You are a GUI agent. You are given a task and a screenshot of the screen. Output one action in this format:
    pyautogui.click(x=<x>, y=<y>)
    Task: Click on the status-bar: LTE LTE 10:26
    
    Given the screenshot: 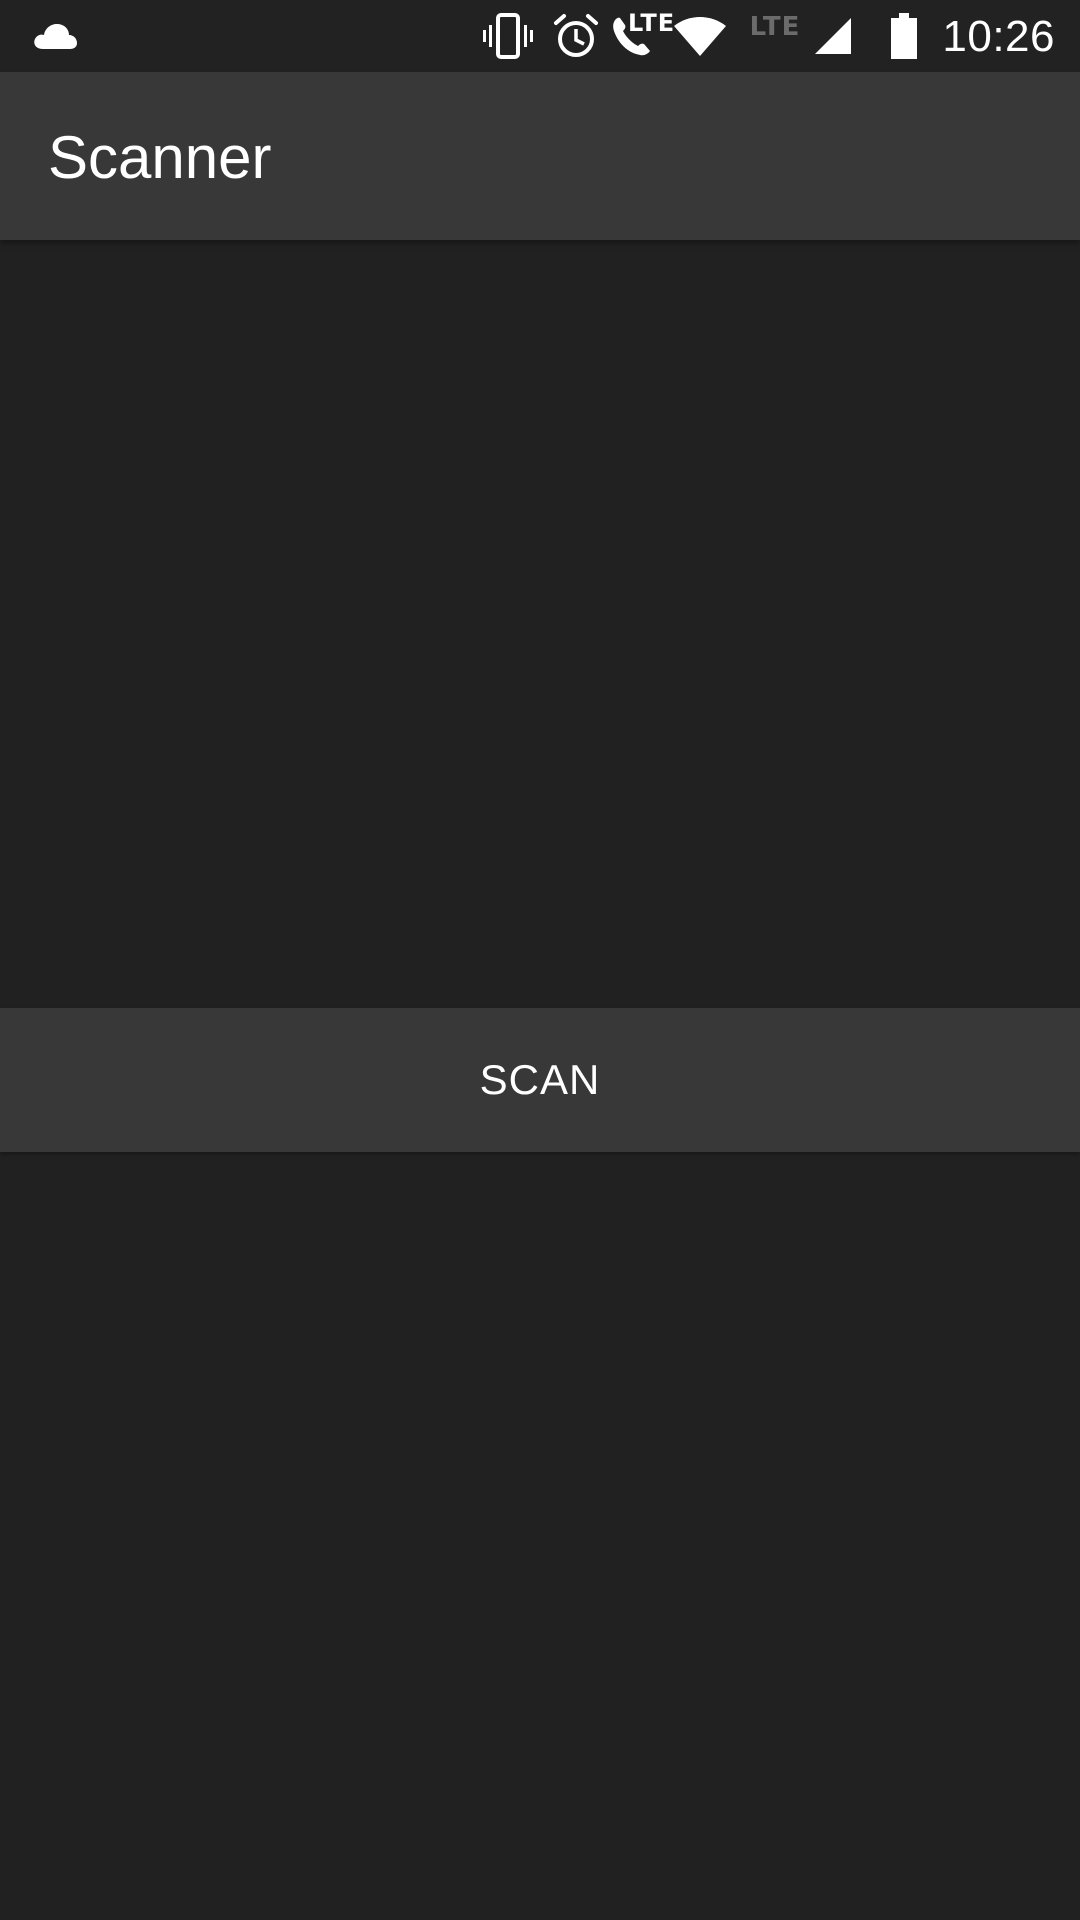 What is the action you would take?
    pyautogui.click(x=540, y=36)
    